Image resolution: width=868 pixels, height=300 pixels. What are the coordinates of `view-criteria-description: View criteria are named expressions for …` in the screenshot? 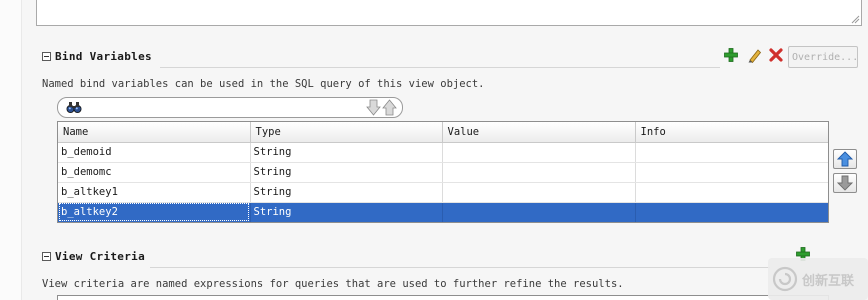 It's located at (333, 284).